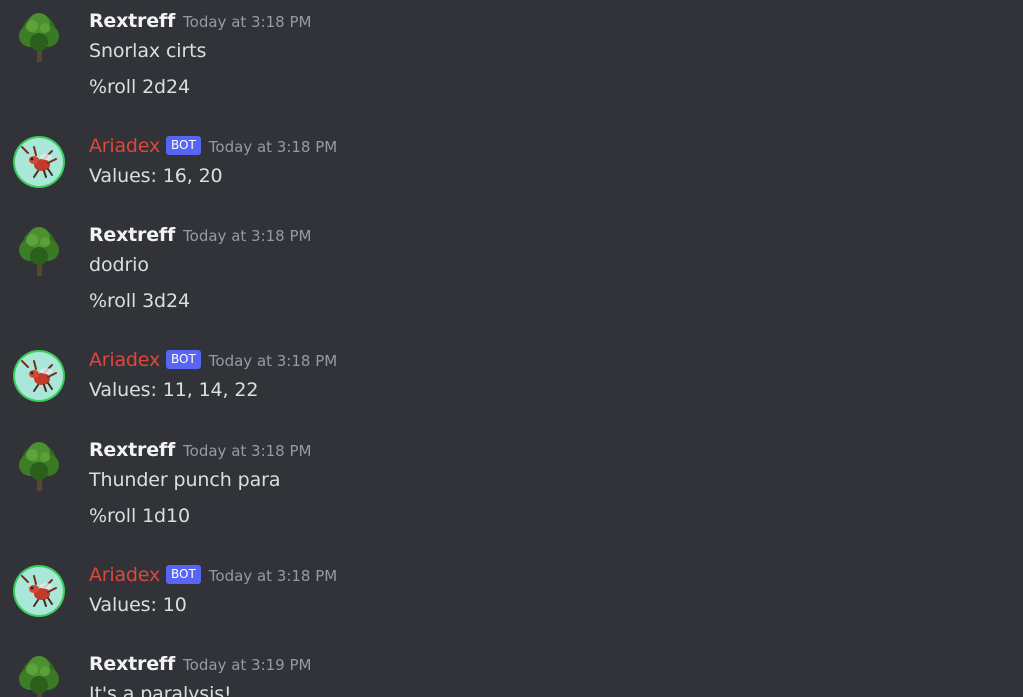 Image resolution: width=1023 pixels, height=697 pixels. Describe the element at coordinates (119, 265) in the screenshot. I see `message-text: dodrio` at that location.